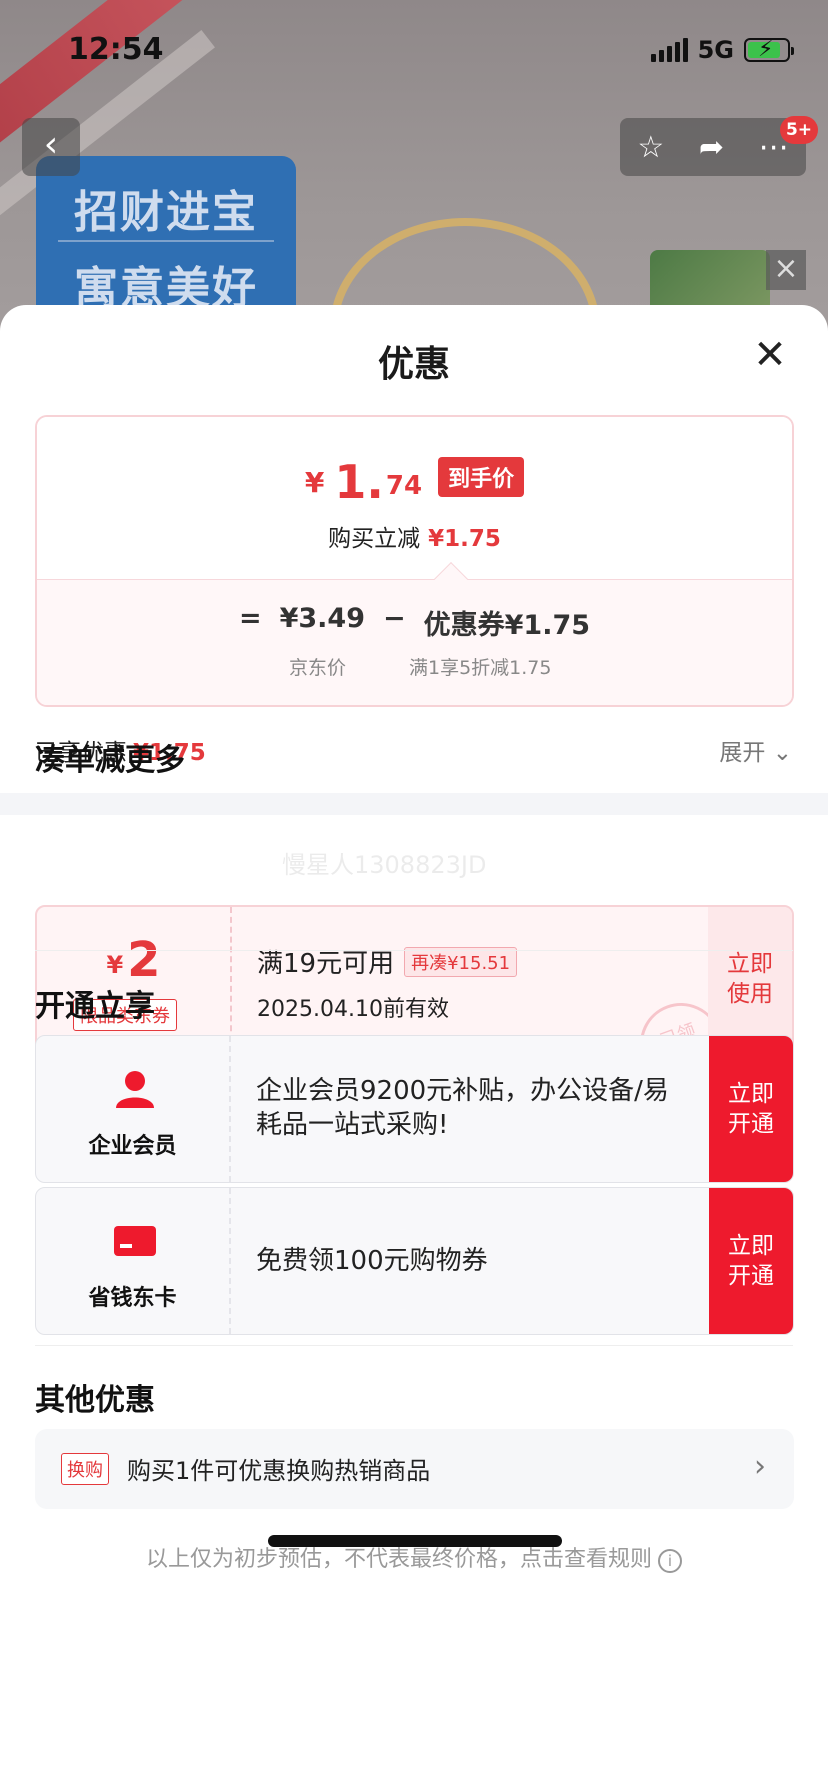 Image resolution: width=828 pixels, height=1792 pixels. I want to click on star-icon: ☆, so click(650, 147).